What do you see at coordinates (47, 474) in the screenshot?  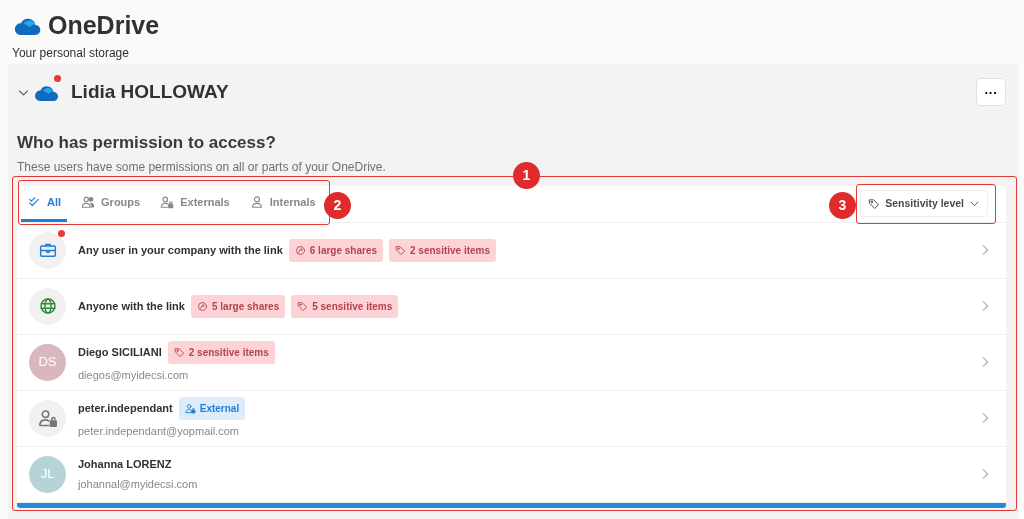 I see `avatar-initials: JL` at bounding box center [47, 474].